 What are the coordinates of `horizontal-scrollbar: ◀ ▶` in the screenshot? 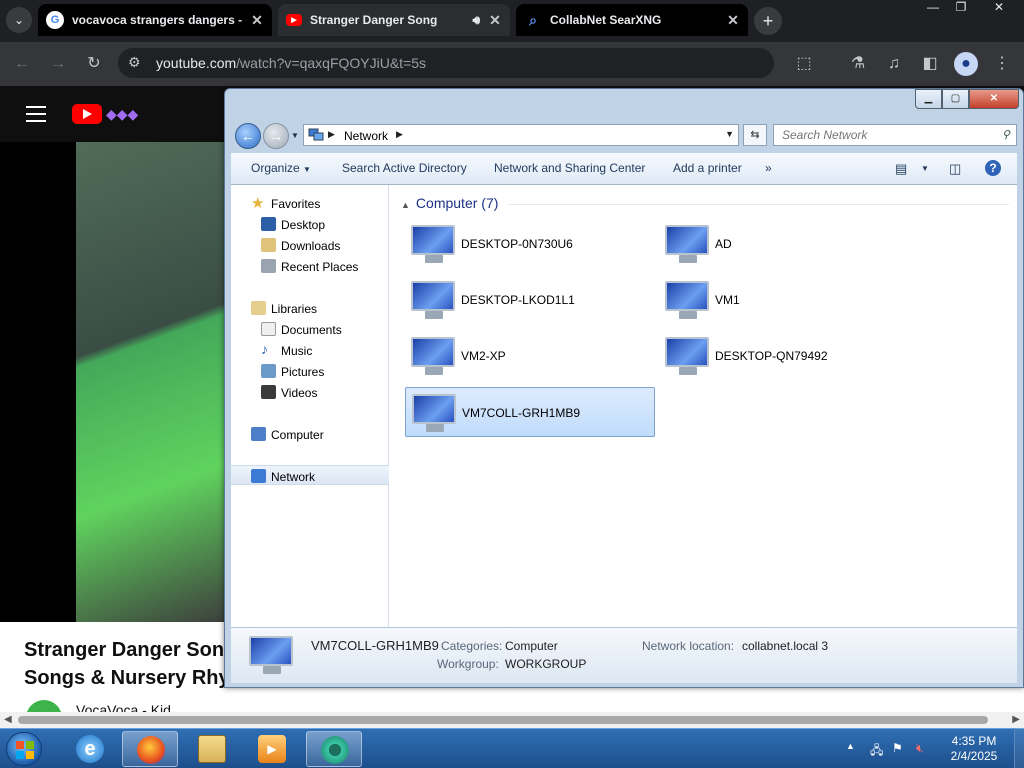 It's located at (512, 720).